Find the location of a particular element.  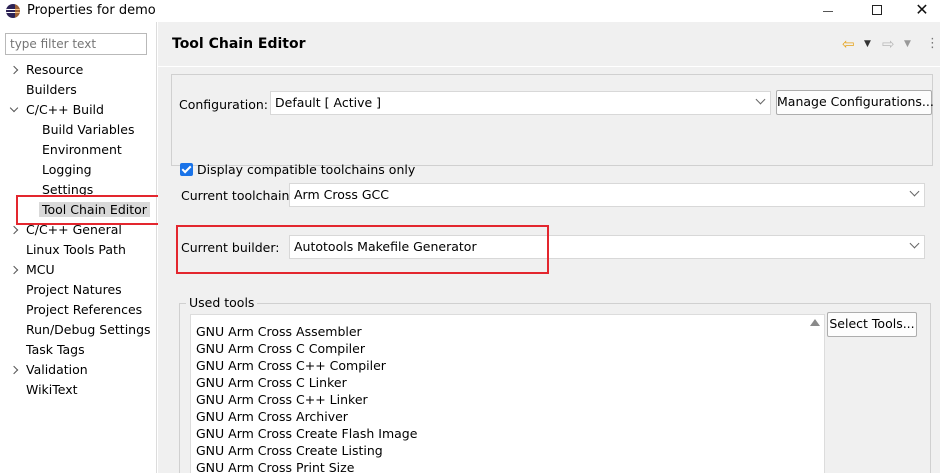

tree-item-label: Project References is located at coordinates (84, 309).